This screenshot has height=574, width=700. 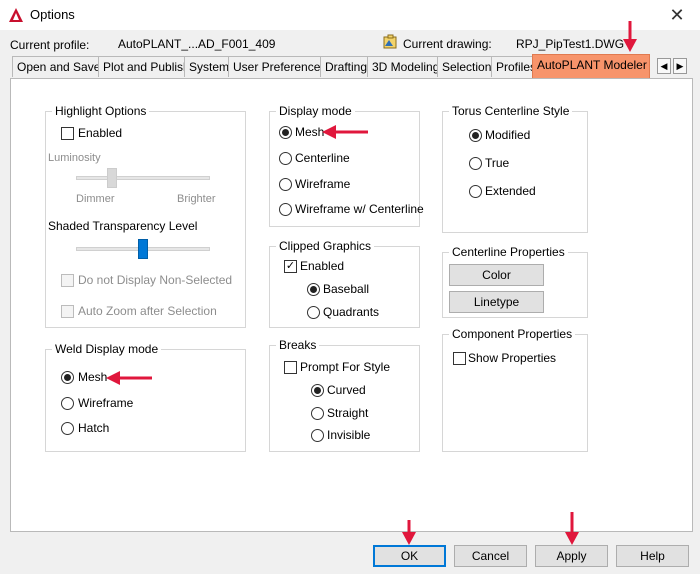 I want to click on breaks-straight-radio, so click(x=317, y=413).